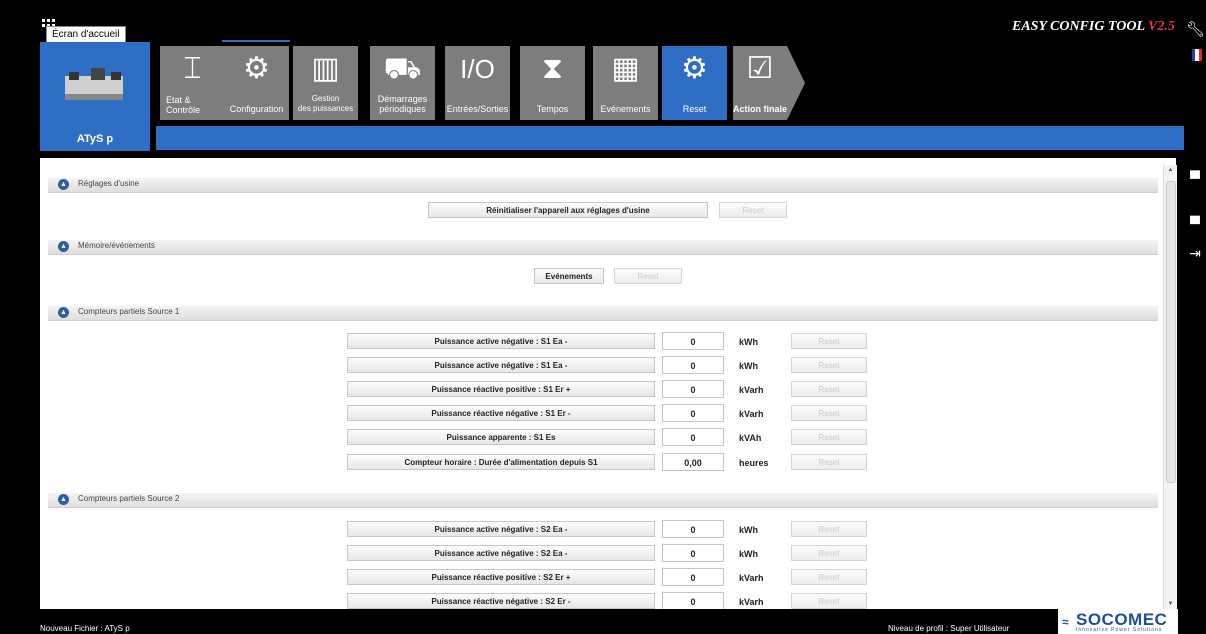 This screenshot has height=634, width=1206. What do you see at coordinates (109, 183) in the screenshot?
I see `section-title: Réglages d'usine` at bounding box center [109, 183].